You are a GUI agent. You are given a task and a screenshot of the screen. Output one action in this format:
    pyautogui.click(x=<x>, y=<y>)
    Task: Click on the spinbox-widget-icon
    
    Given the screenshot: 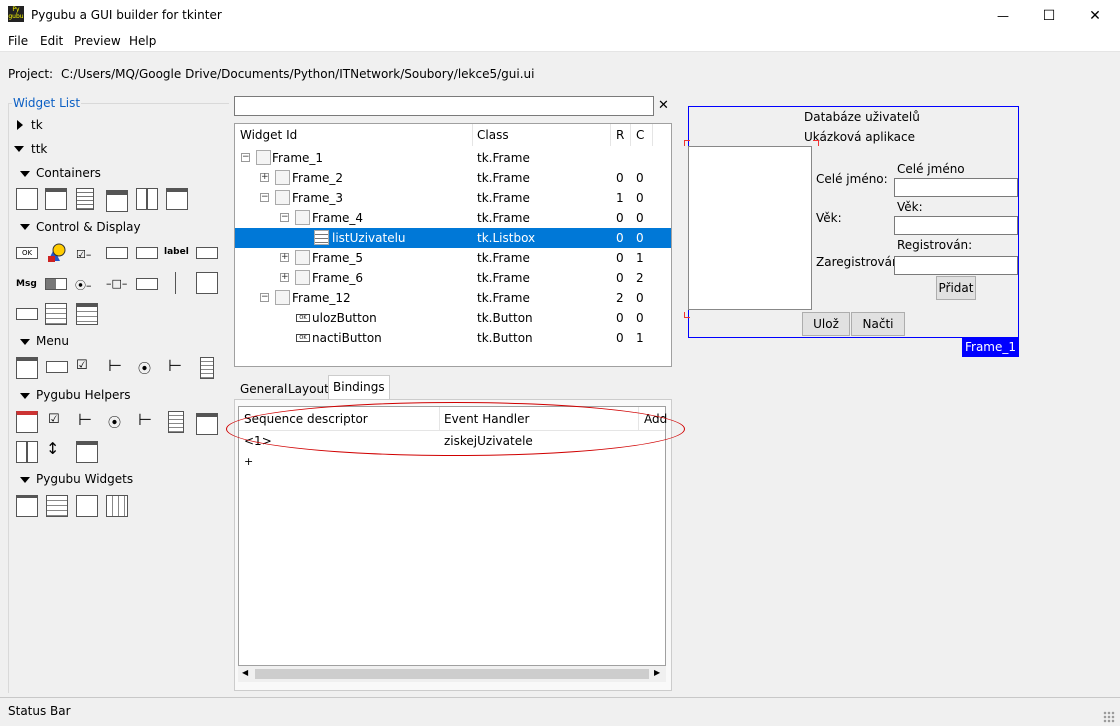 What is the action you would take?
    pyautogui.click(x=207, y=253)
    